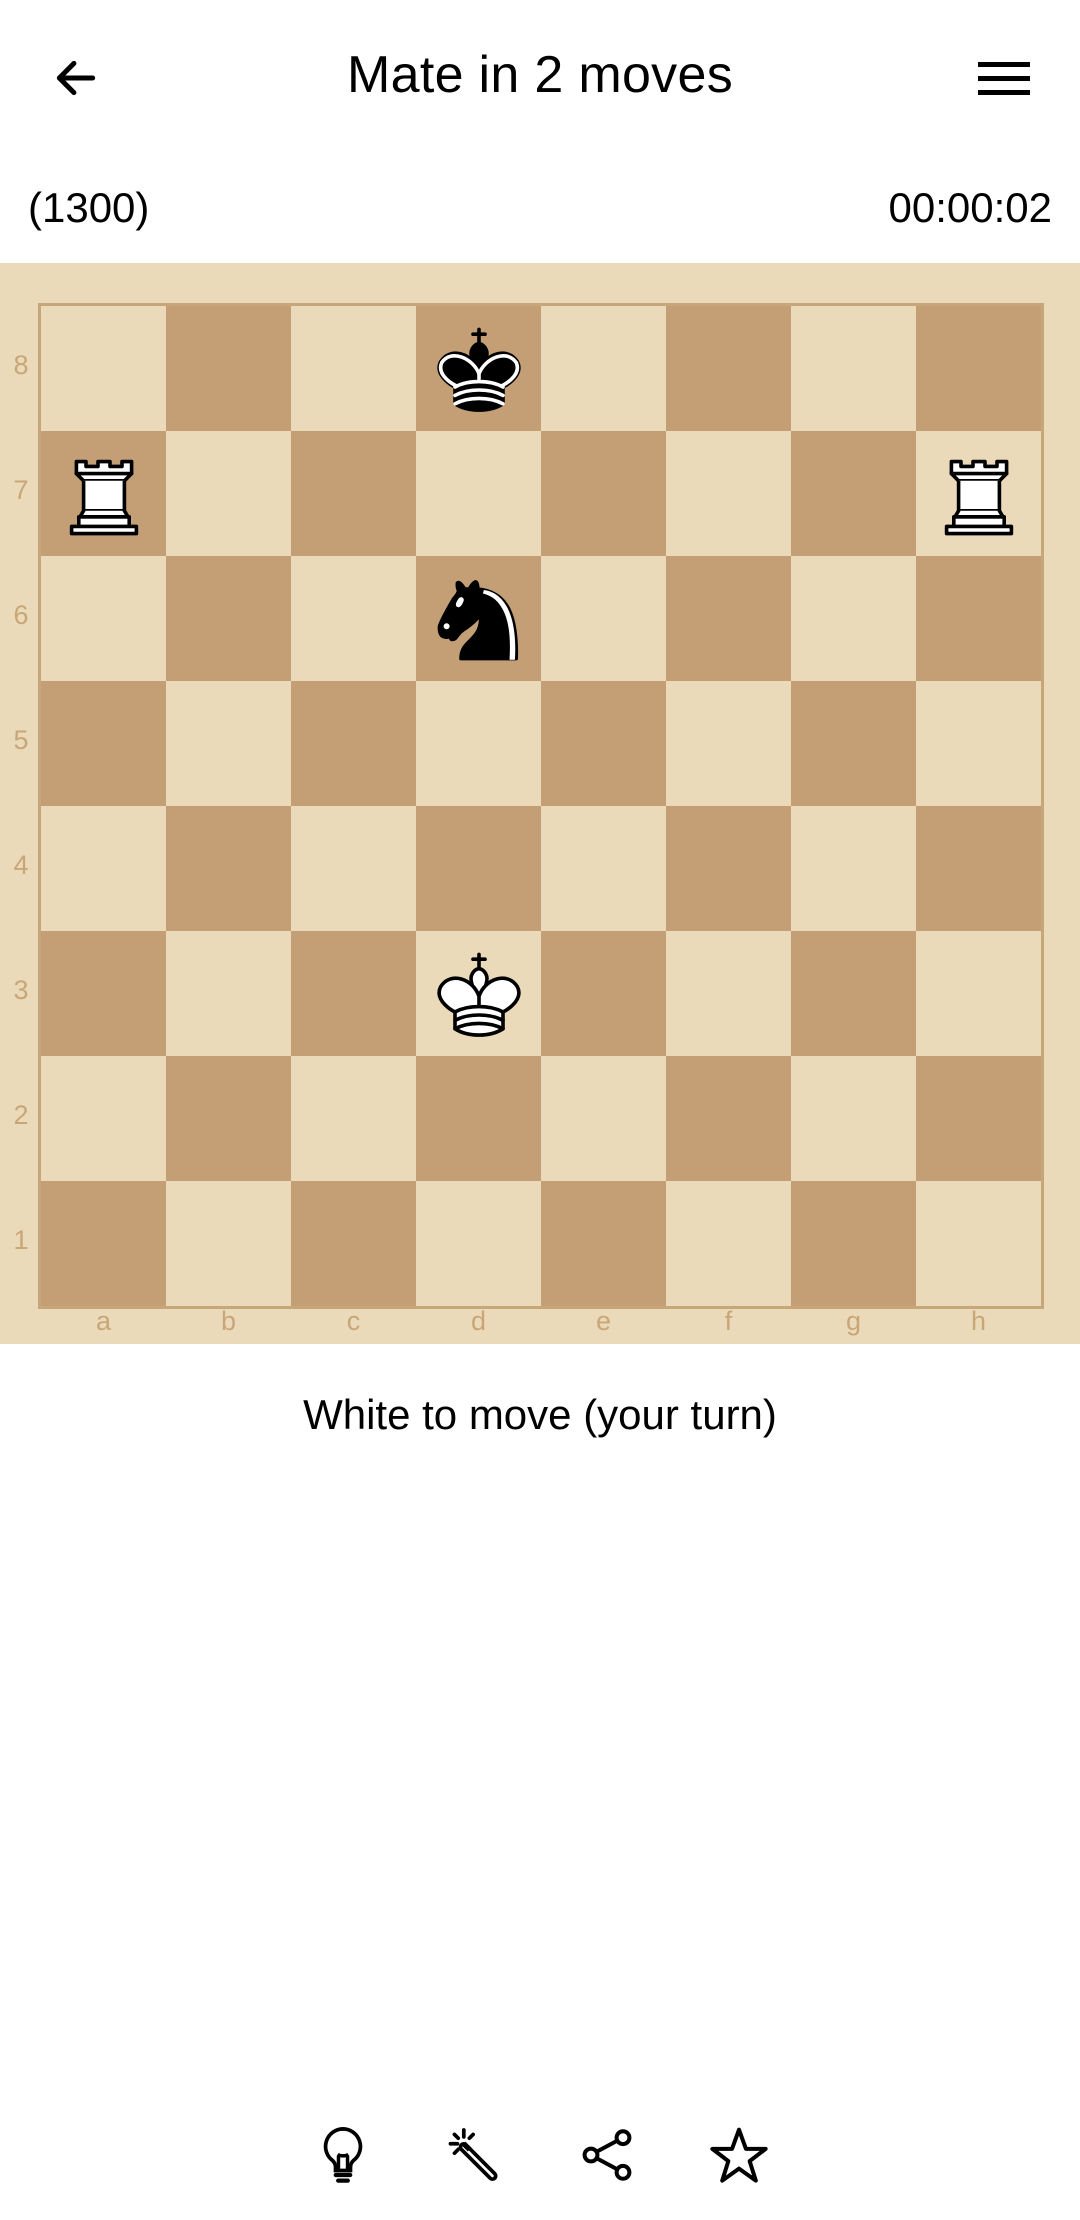 The height and width of the screenshot is (2220, 1080). Describe the element at coordinates (103, 1243) in the screenshot. I see `square-a1` at that location.